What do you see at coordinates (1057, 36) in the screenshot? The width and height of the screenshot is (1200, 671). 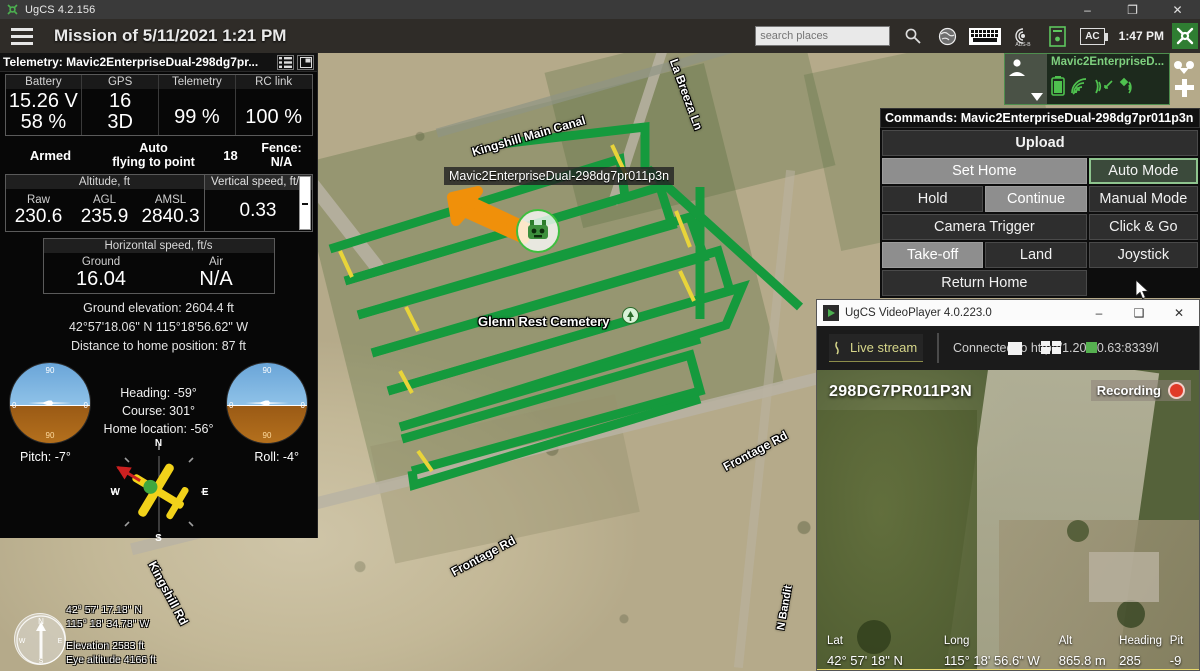 I see `server-icon` at bounding box center [1057, 36].